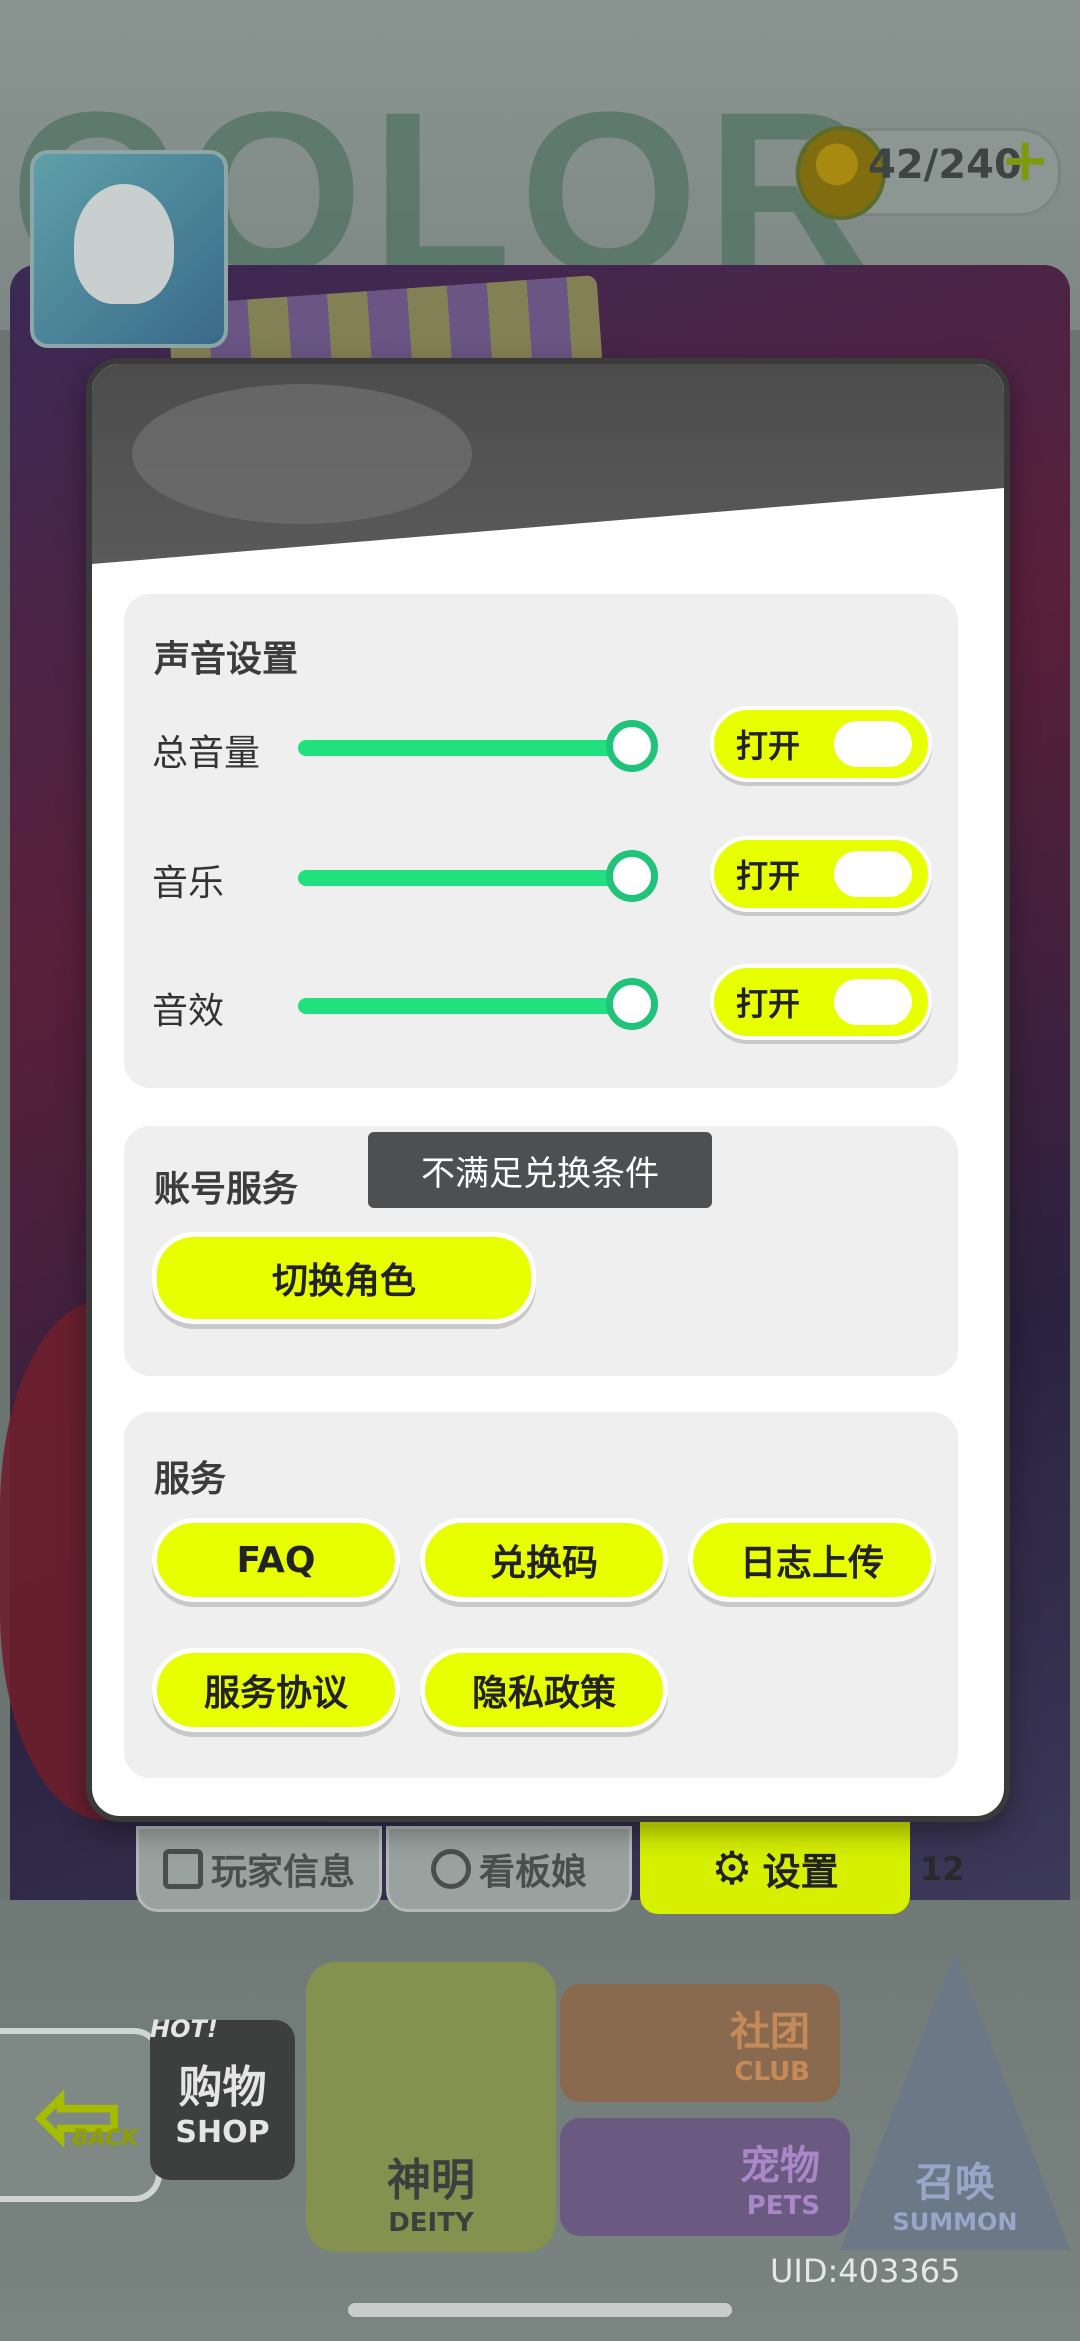 This screenshot has width=1080, height=2341. Describe the element at coordinates (431, 2180) in the screenshot. I see `deity-label-cn: 神明` at that location.